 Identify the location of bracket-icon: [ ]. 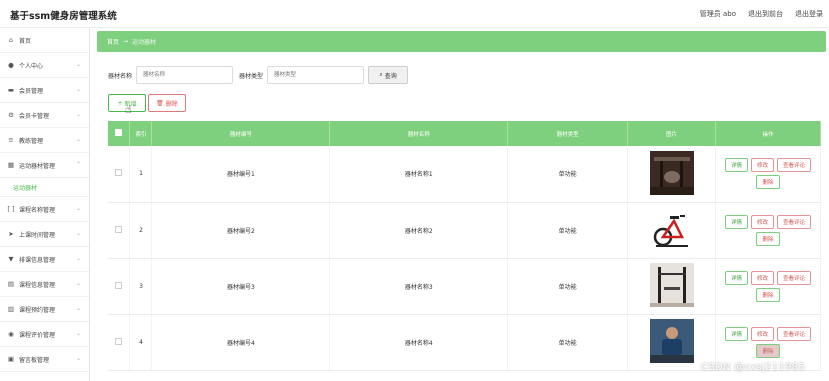
(11, 209).